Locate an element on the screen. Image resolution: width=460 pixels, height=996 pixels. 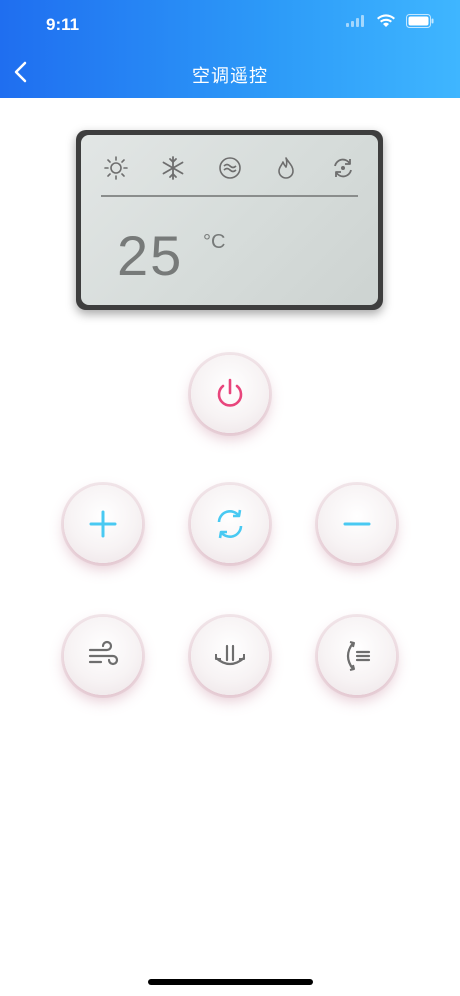
wifi-icon is located at coordinates (386, 20).